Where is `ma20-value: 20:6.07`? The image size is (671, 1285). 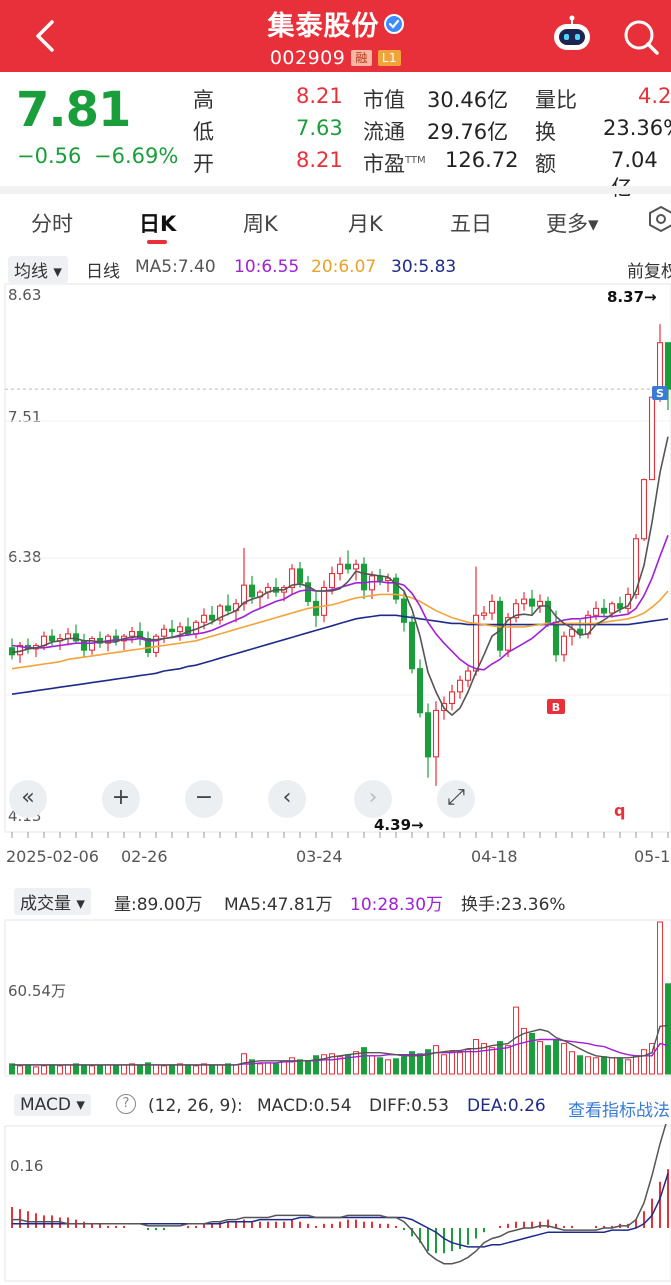
ma20-value: 20:6.07 is located at coordinates (344, 267).